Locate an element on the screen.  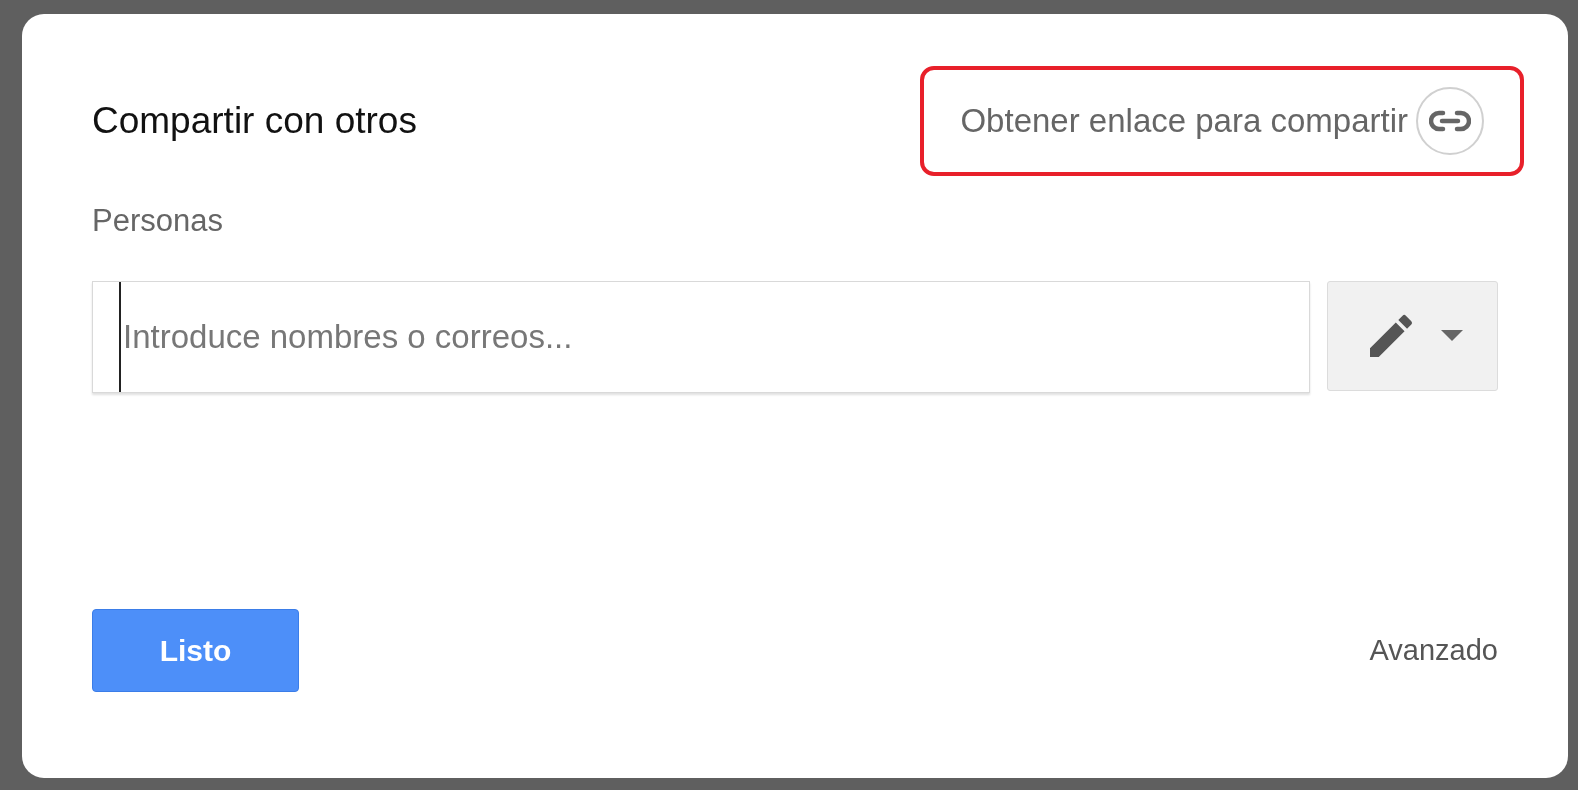
people-label: Personas is located at coordinates (158, 221).